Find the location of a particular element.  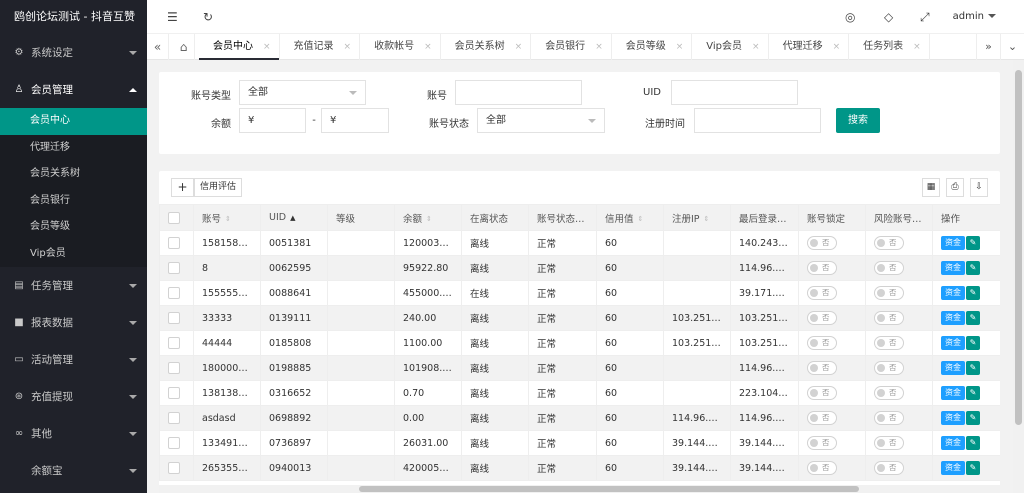

column-header: 最后登录… ⇕ is located at coordinates (764, 217).